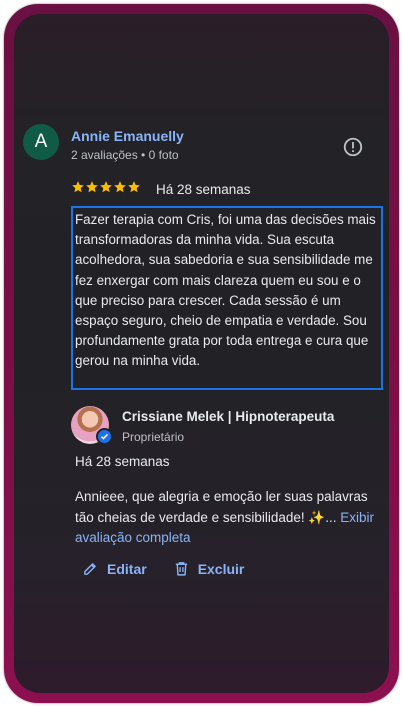 The width and height of the screenshot is (403, 707). I want to click on pencil-icon, so click(90, 569).